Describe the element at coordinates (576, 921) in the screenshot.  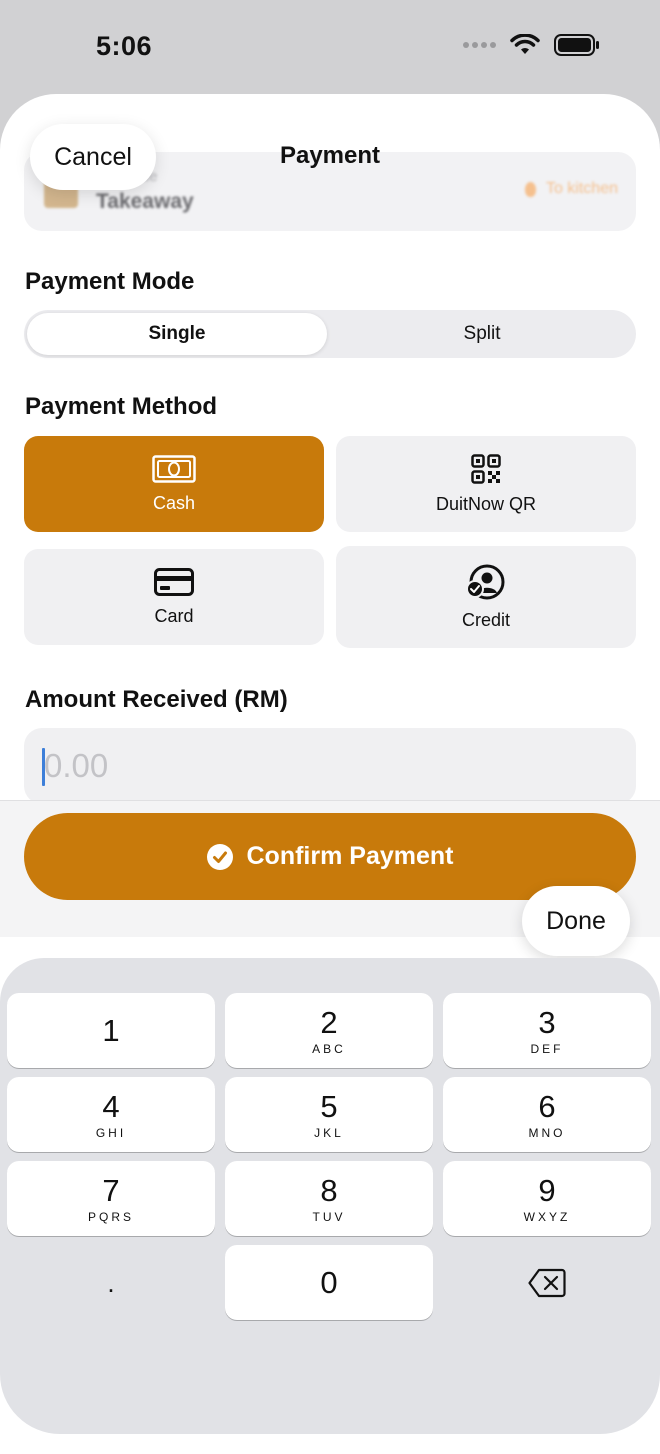
I see `keyboard-done-button: Done` at that location.